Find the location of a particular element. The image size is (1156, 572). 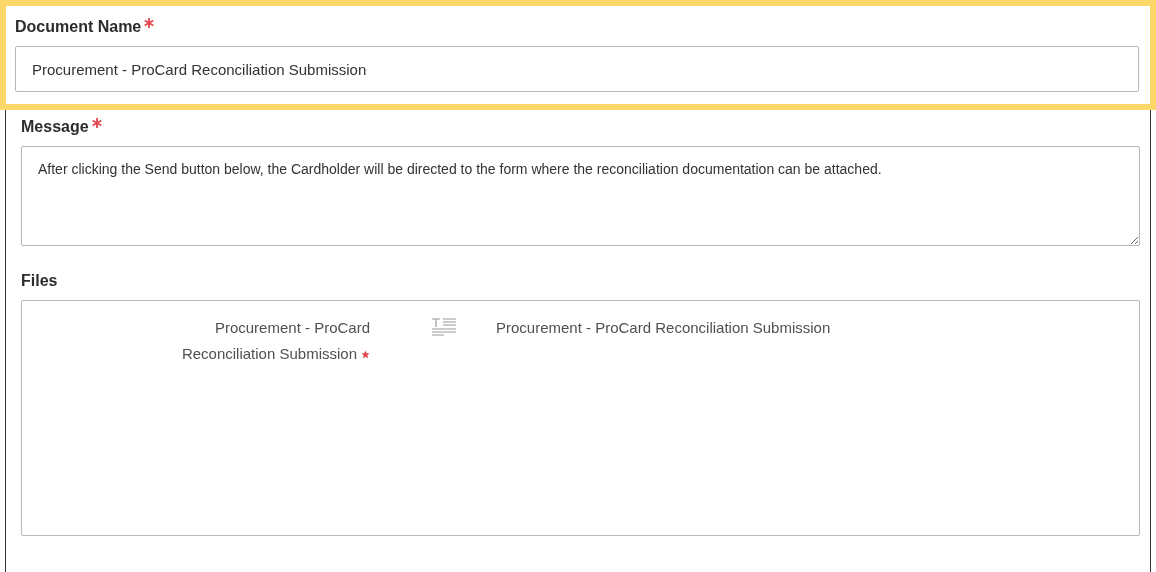

file-name: Procurement - ProCard Reconciliation Submission is located at coordinates (663, 328).